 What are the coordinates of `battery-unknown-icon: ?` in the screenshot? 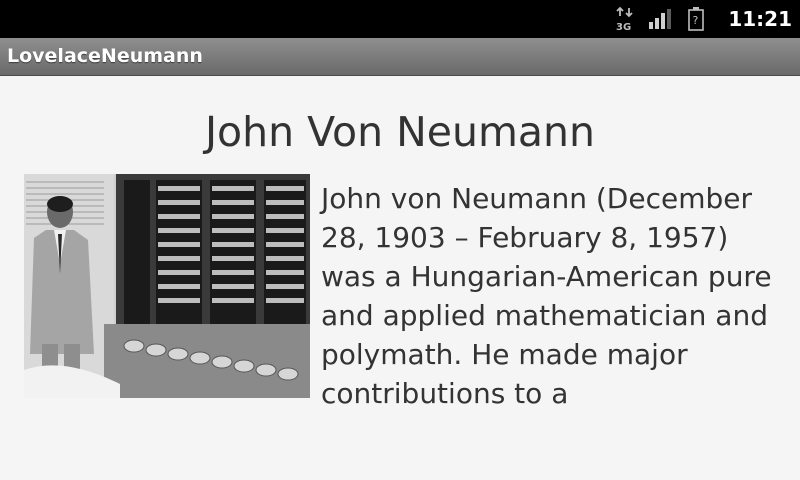 It's located at (696, 19).